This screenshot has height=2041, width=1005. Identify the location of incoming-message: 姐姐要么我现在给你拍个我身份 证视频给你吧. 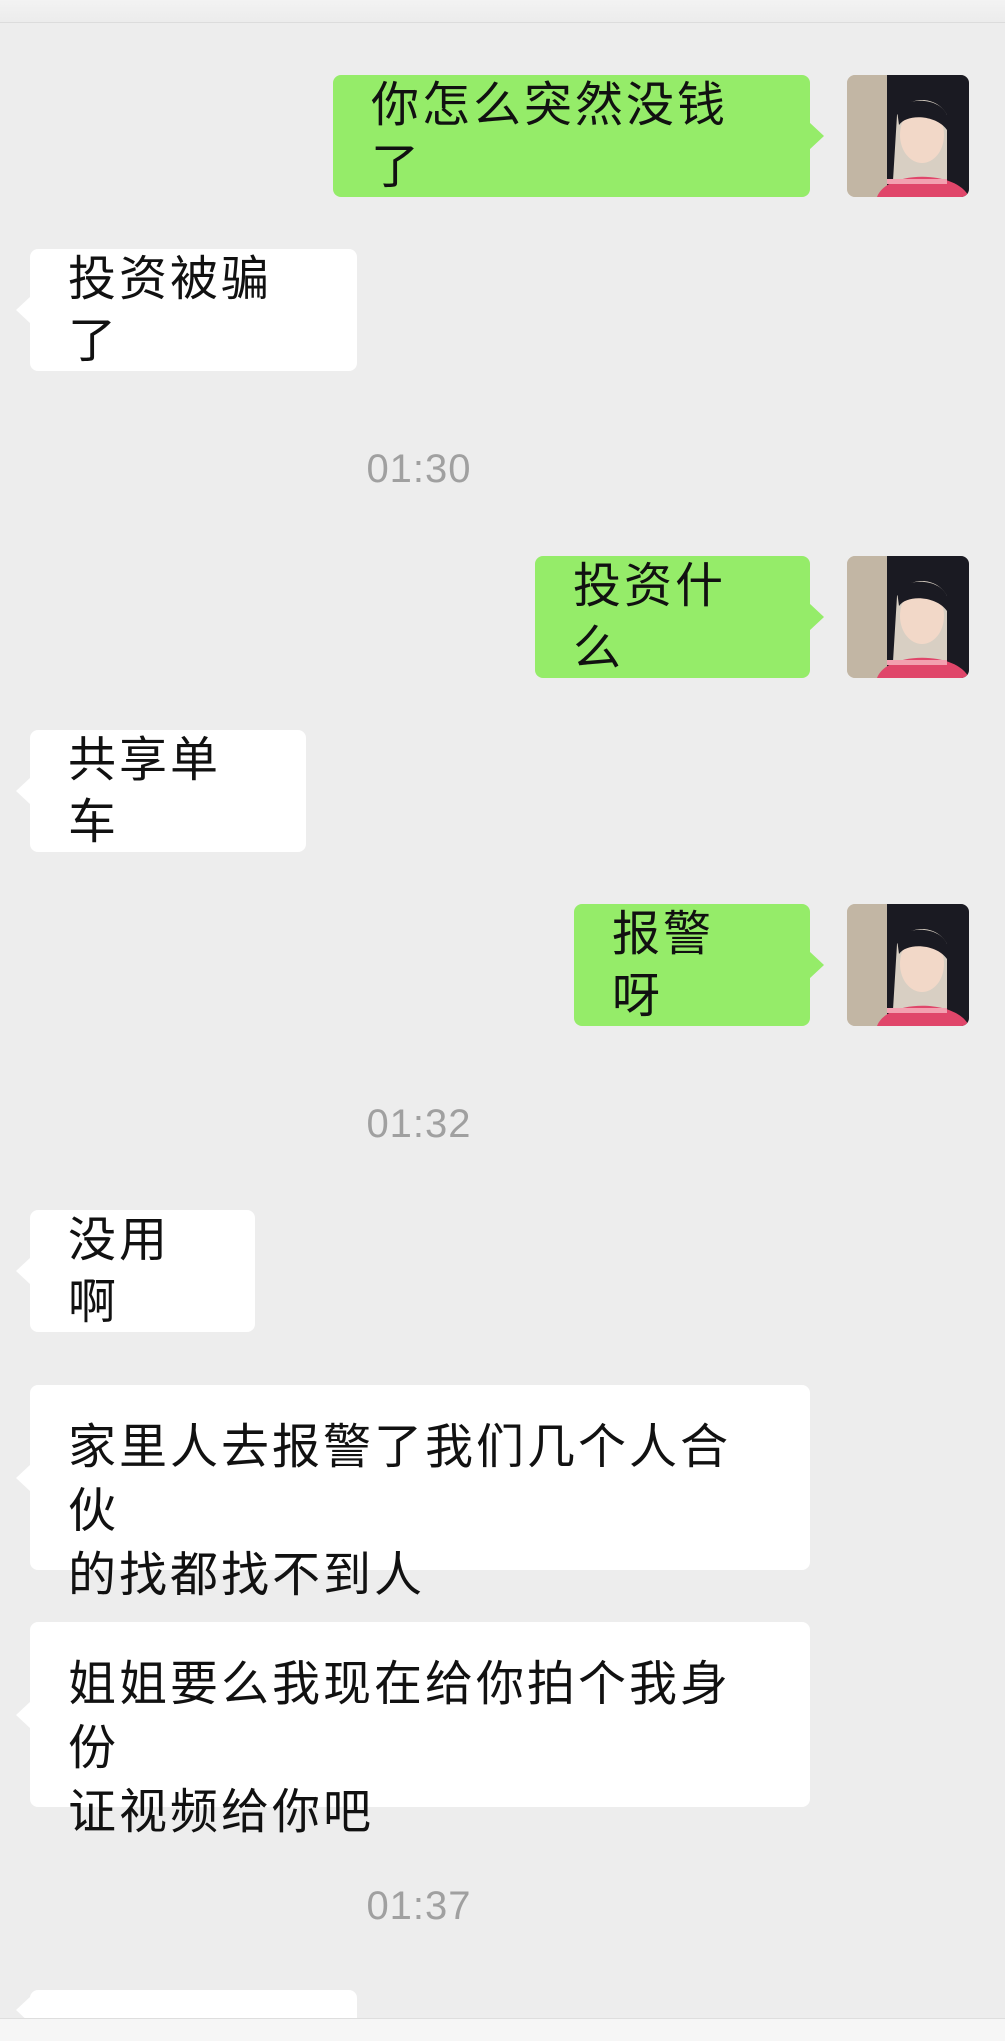
(413, 1731).